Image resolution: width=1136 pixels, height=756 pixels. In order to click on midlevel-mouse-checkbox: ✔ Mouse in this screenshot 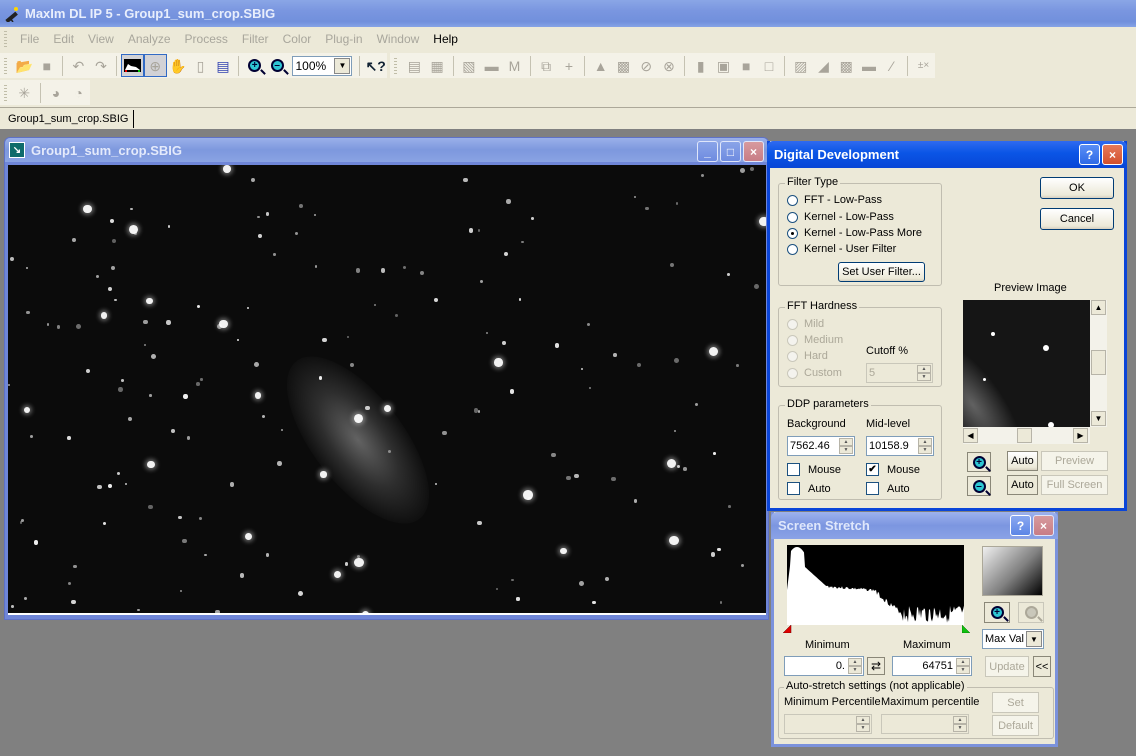, I will do `click(893, 469)`.